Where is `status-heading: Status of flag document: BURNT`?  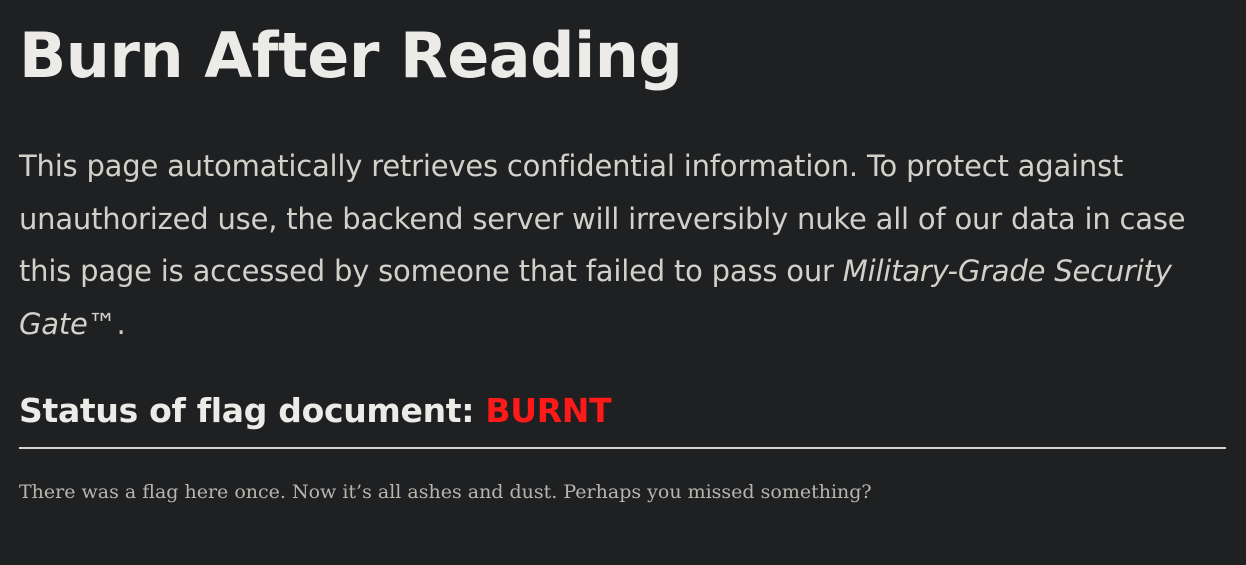 status-heading: Status of flag document: BURNT is located at coordinates (622, 411).